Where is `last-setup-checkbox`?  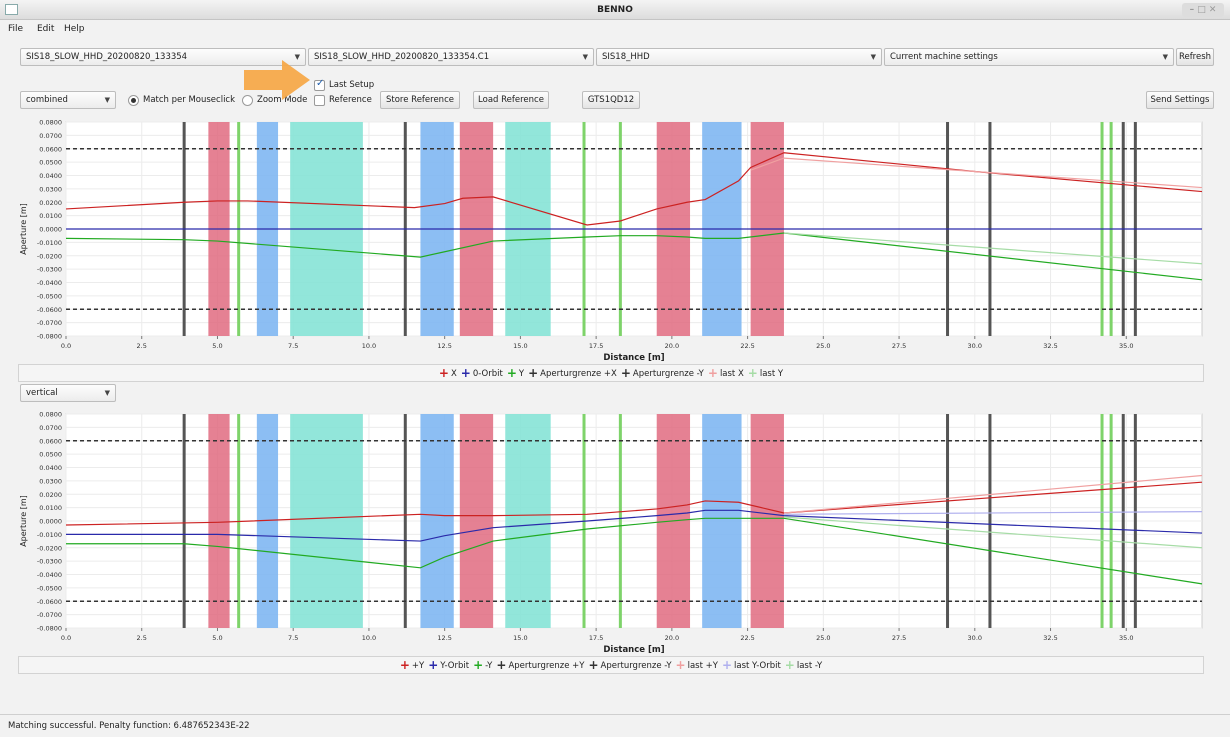
last-setup-checkbox is located at coordinates (319, 84).